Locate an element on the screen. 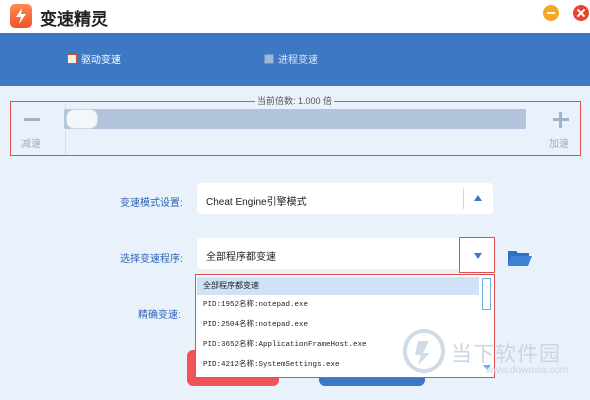 This screenshot has width=590, height=400. chevron-up-icon is located at coordinates (478, 198).